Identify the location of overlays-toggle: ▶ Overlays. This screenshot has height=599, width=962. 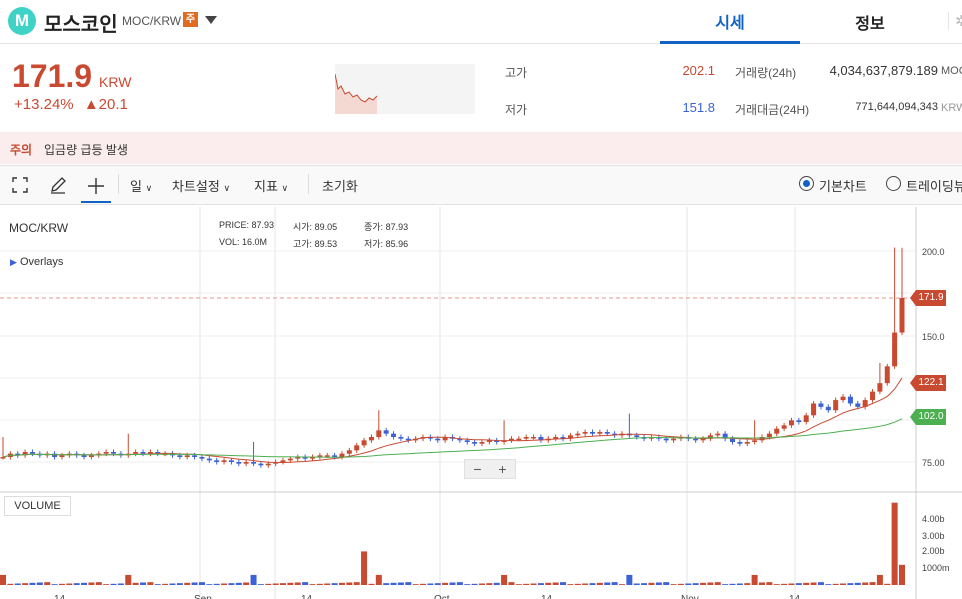
(36, 262).